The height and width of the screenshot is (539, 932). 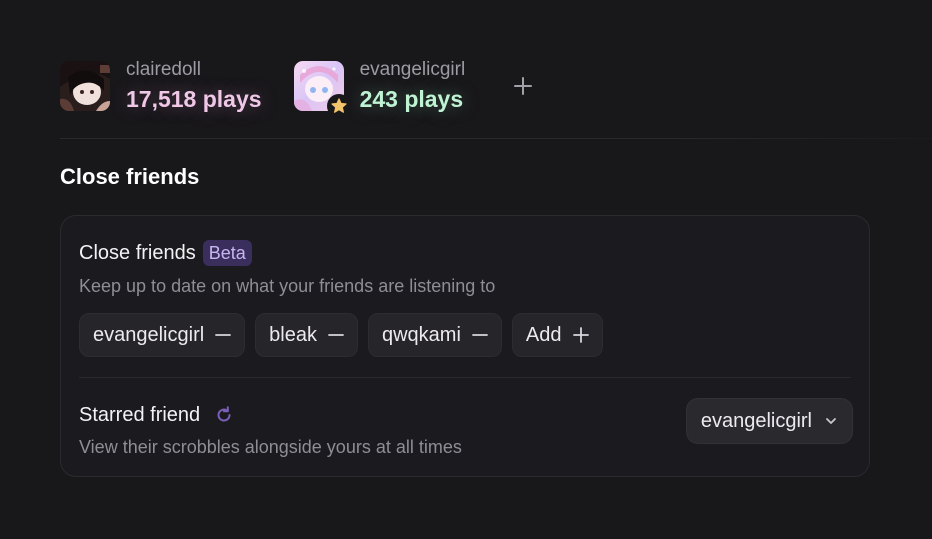 I want to click on select-value: evangelicgirl, so click(x=756, y=421).